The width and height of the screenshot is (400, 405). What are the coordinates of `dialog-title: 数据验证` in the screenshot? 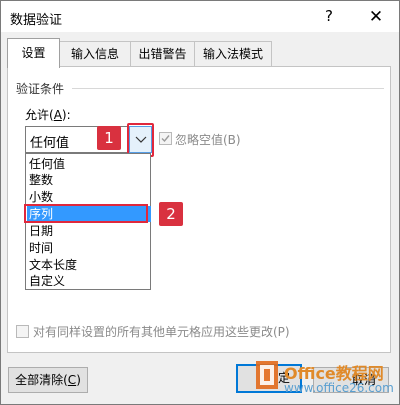 It's located at (36, 20).